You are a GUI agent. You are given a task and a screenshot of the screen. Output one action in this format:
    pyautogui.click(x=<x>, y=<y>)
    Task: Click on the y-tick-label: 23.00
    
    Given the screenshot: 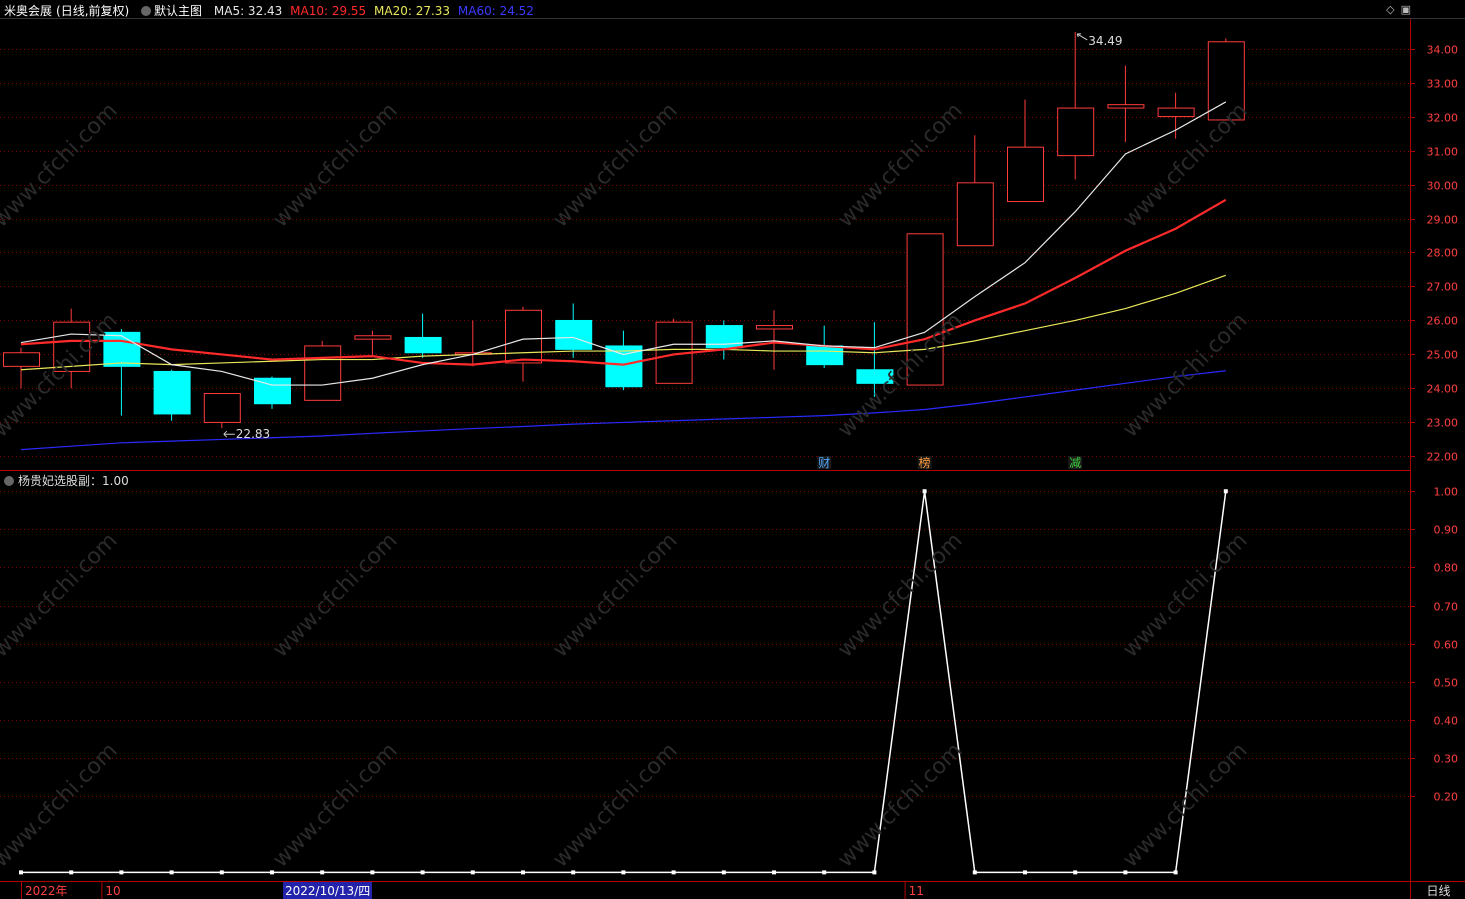 What is the action you would take?
    pyautogui.click(x=1443, y=423)
    